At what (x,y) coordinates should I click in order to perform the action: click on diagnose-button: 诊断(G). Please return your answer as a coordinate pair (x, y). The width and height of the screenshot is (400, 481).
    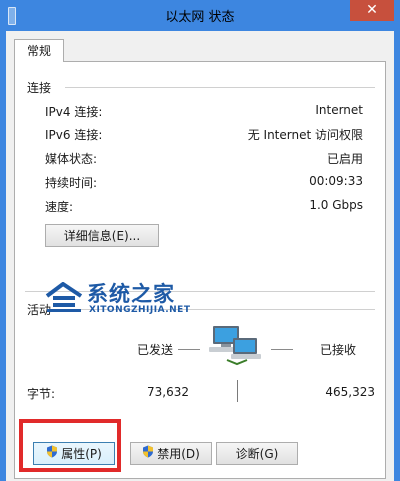
    Looking at the image, I should click on (257, 453).